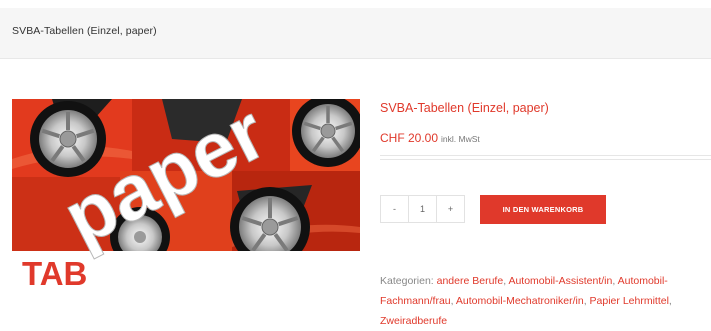 The height and width of the screenshot is (331, 711). I want to click on category-link: Automobil-Assistent/in, so click(560, 281).